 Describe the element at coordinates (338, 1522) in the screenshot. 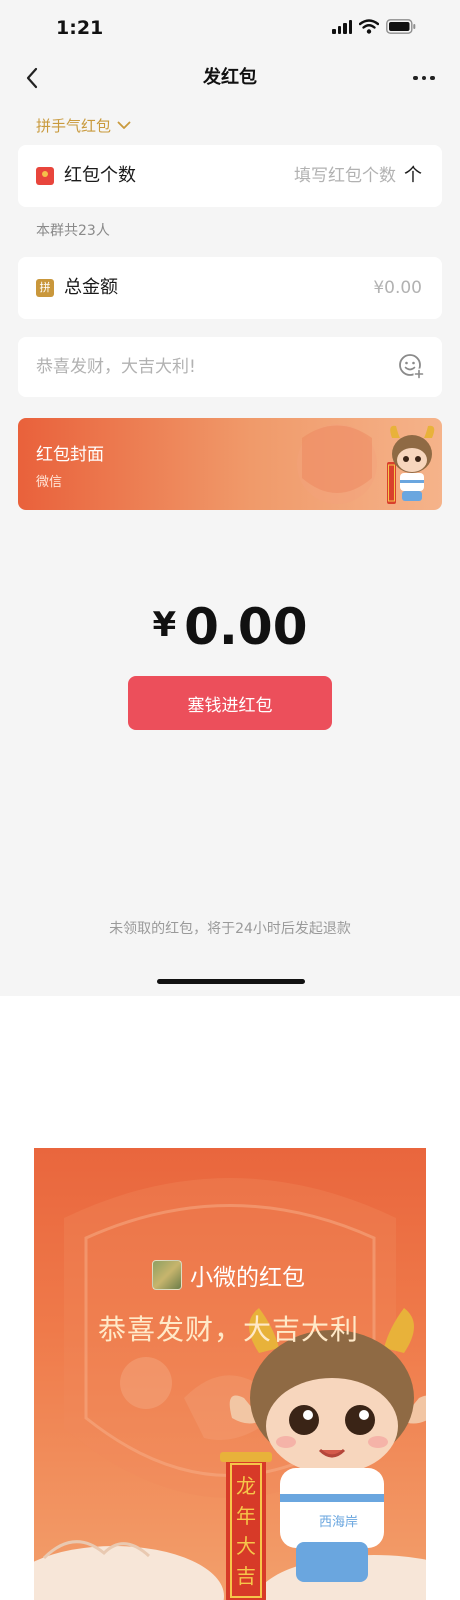

I see `shirt-text: 西海岸` at that location.